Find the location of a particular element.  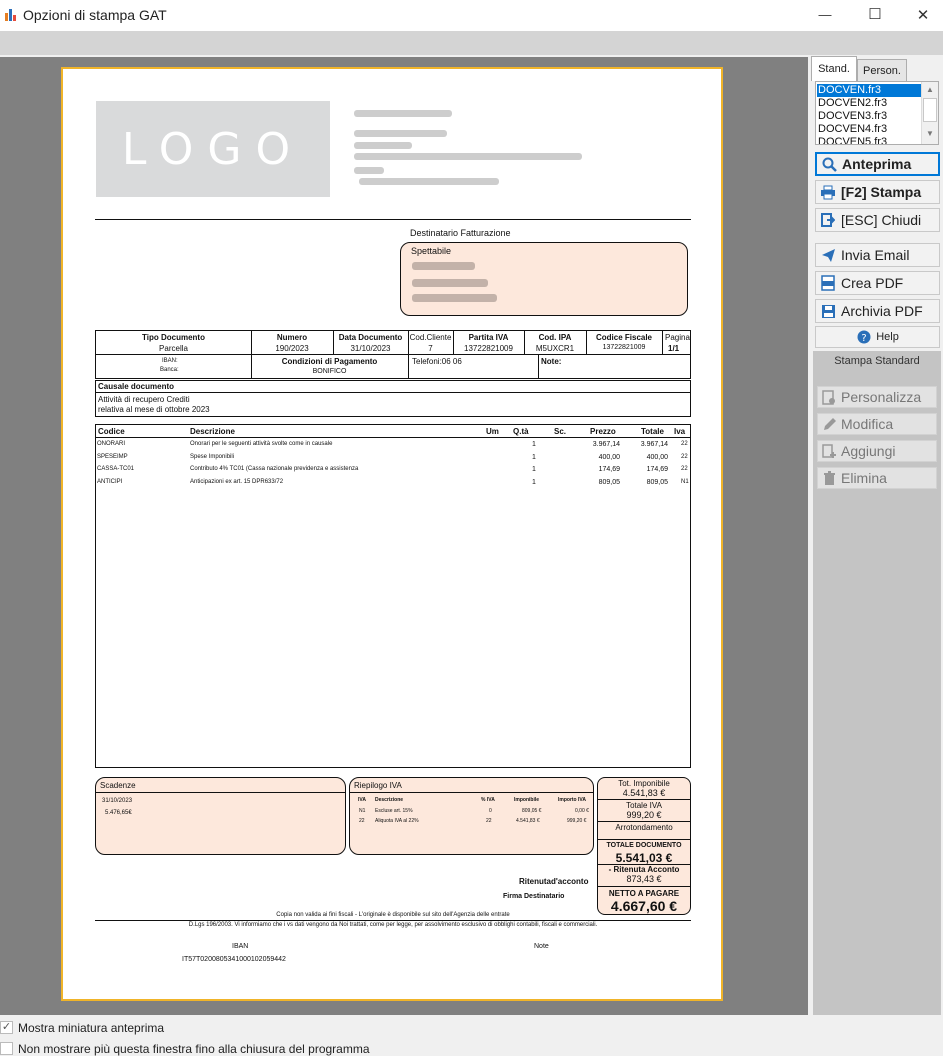

tab-standard: Stand. is located at coordinates (834, 68).